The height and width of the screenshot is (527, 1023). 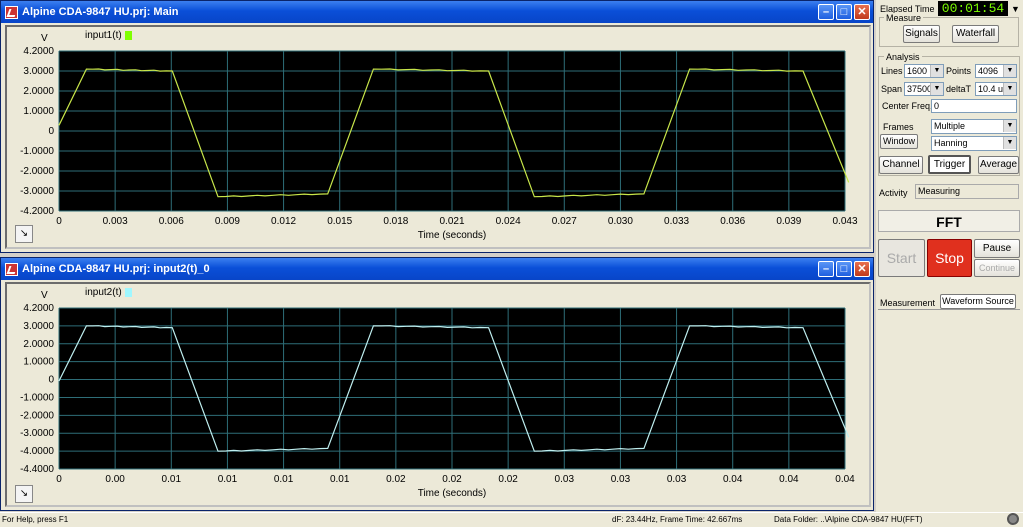 I want to click on x-tick-label: 0.012, so click(x=283, y=221).